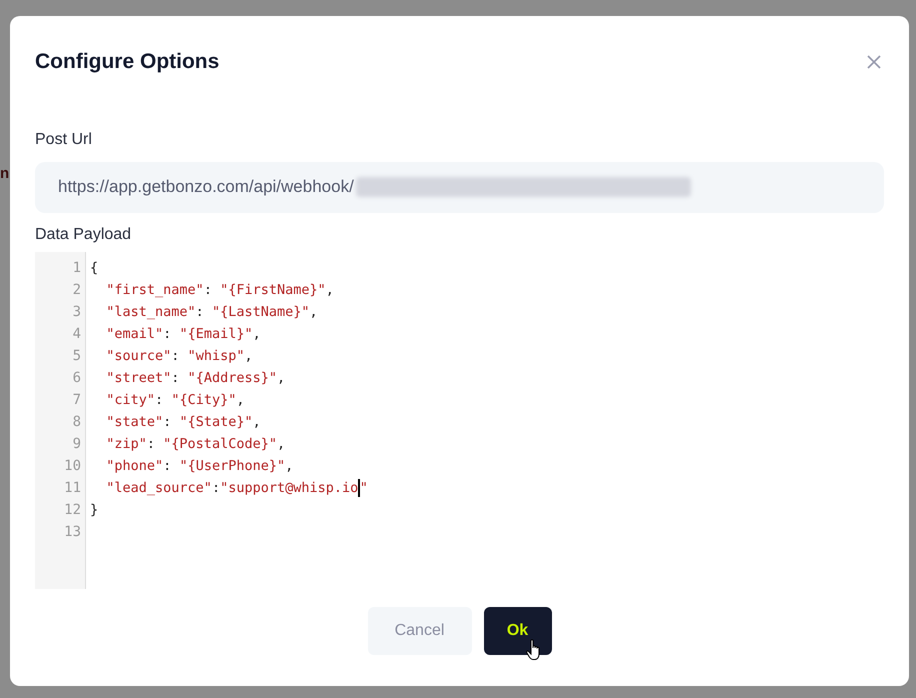  I want to click on code-line: "state": "{State}",, so click(183, 422).